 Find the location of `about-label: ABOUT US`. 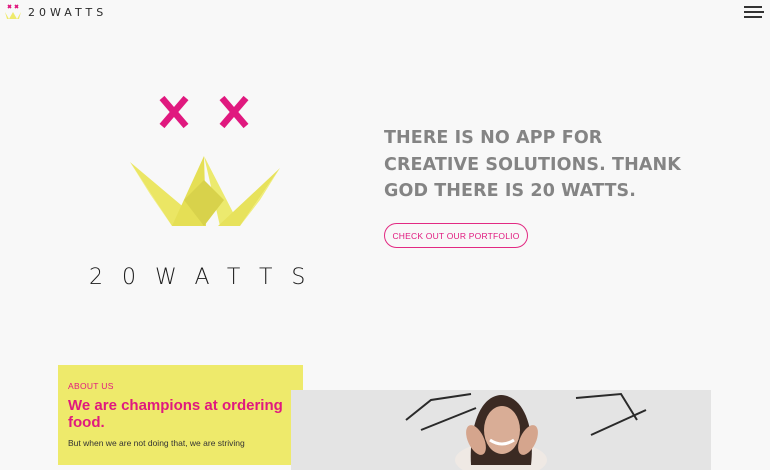

about-label: ABOUT US is located at coordinates (91, 386).